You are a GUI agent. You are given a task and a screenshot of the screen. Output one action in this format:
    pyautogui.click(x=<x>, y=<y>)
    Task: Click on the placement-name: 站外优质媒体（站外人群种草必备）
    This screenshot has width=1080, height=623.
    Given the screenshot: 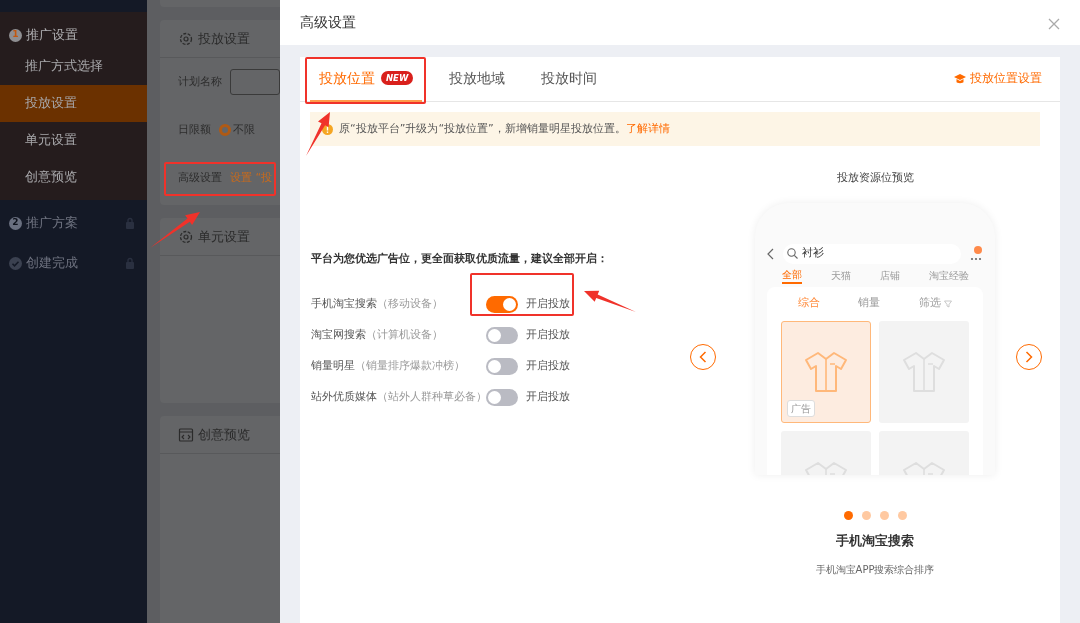 What is the action you would take?
    pyautogui.click(x=398, y=396)
    